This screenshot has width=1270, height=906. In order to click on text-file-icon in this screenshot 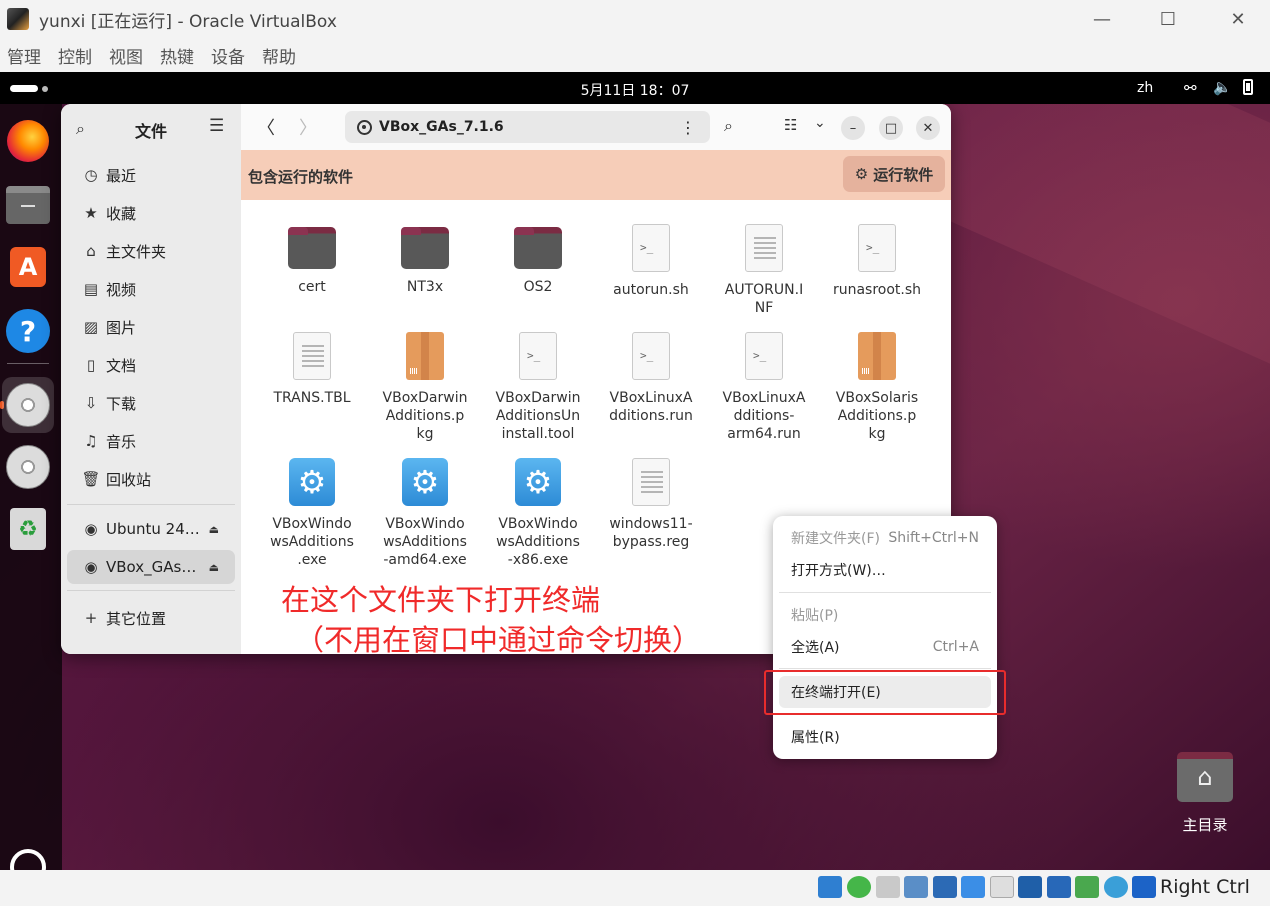, I will do `click(764, 248)`.